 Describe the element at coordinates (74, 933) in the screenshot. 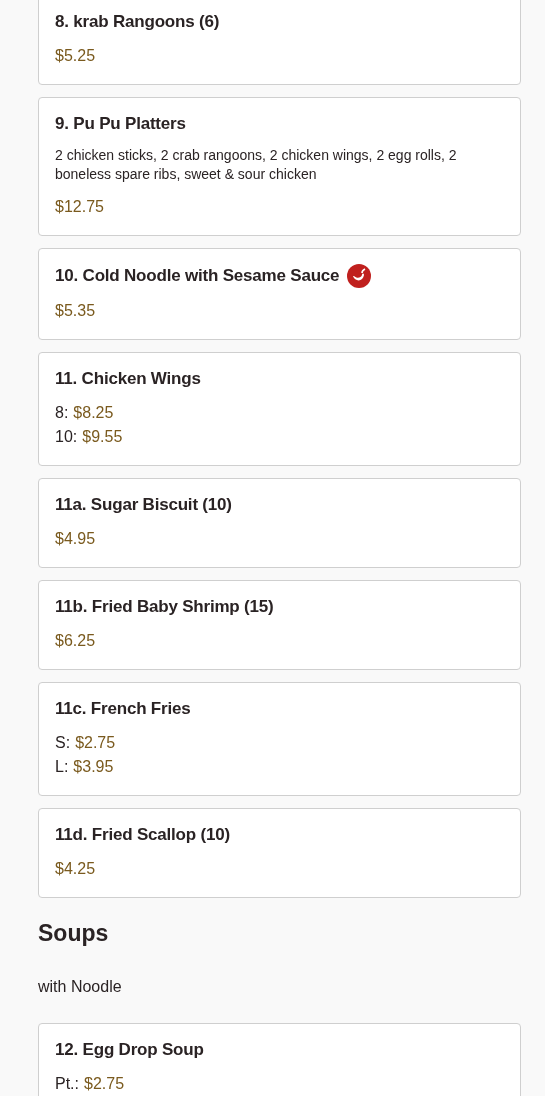

I see `section-title: Soups` at that location.